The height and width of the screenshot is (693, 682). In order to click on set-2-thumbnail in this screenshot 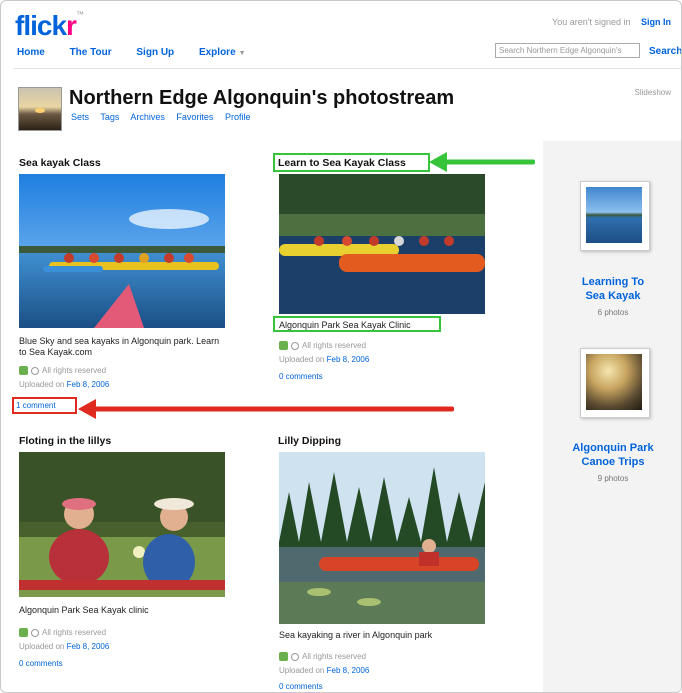, I will do `click(615, 383)`.